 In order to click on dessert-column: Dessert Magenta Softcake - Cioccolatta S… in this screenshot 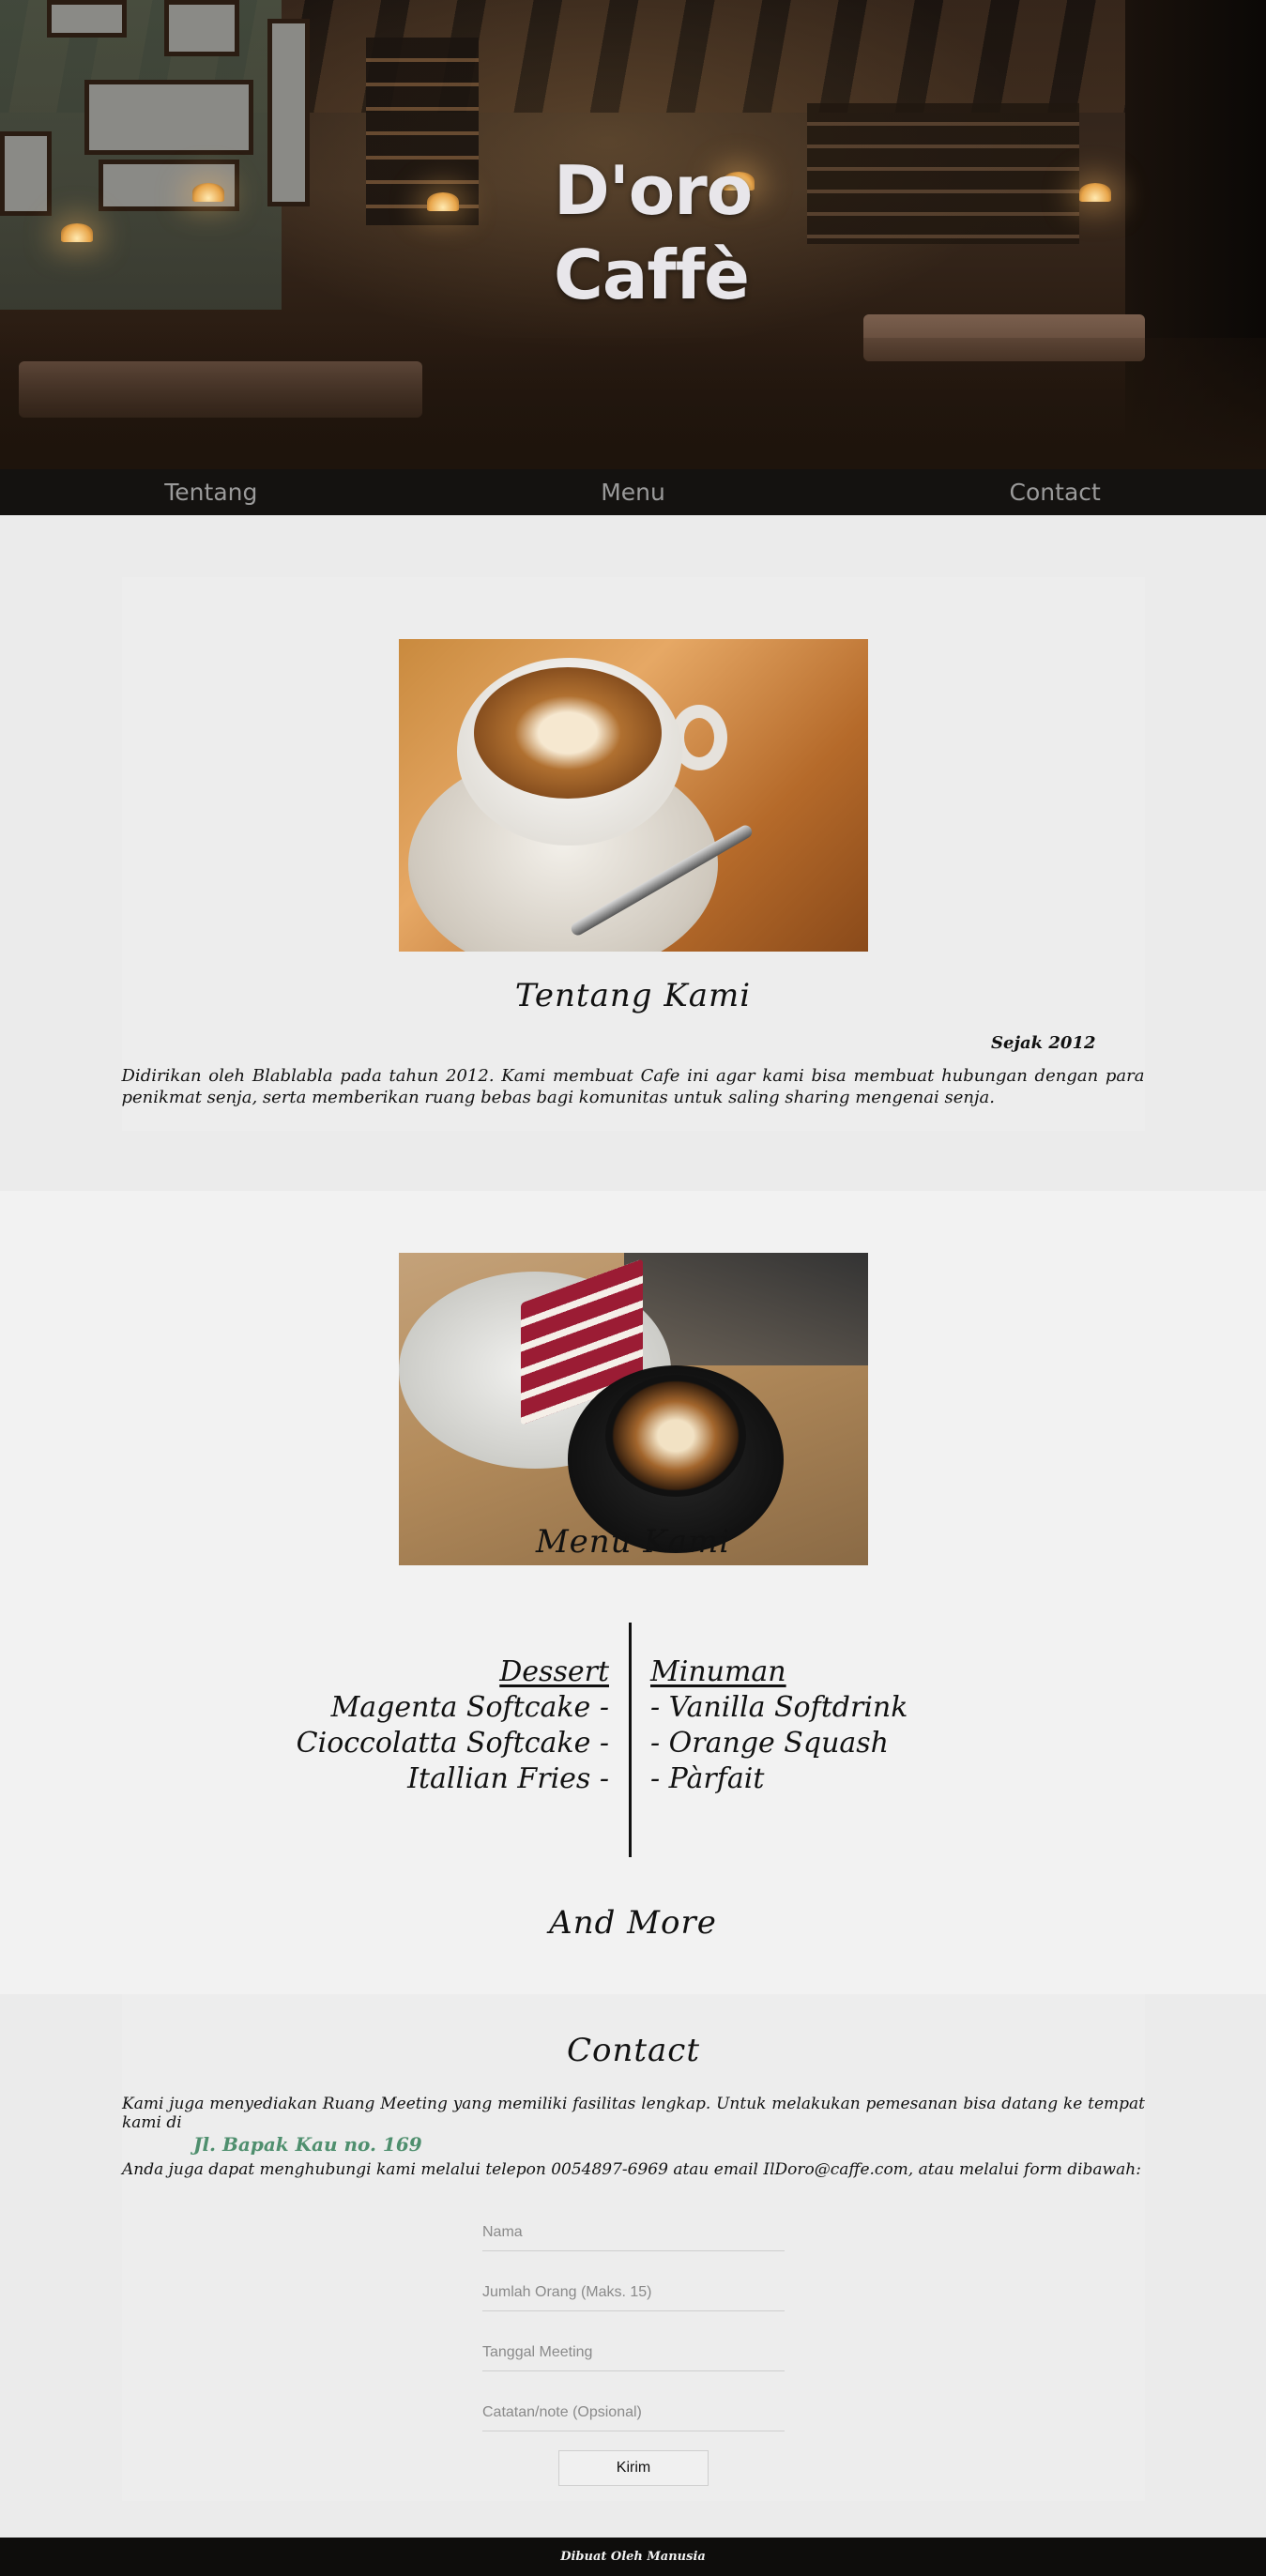, I will do `click(453, 1725)`.